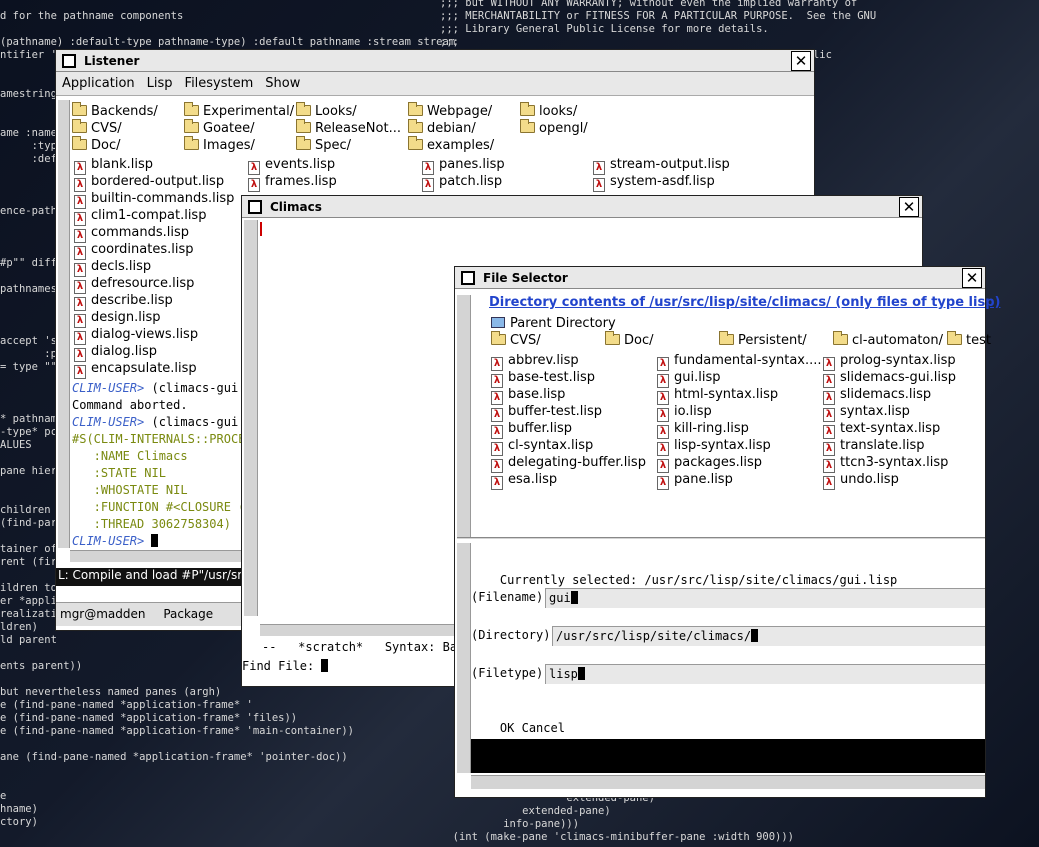 The height and width of the screenshot is (847, 1039). What do you see at coordinates (969, 339) in the screenshot?
I see `fs-folder-item: test` at bounding box center [969, 339].